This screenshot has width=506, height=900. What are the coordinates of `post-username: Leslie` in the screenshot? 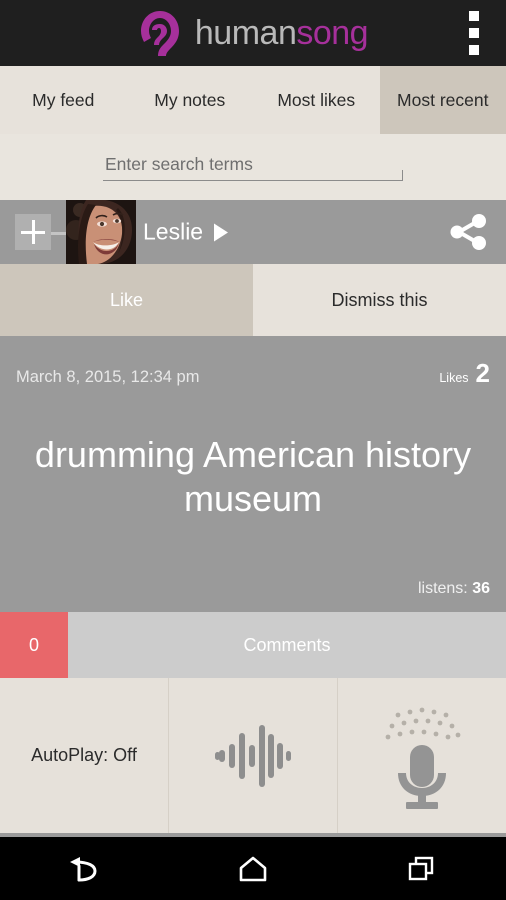 It's located at (186, 232).